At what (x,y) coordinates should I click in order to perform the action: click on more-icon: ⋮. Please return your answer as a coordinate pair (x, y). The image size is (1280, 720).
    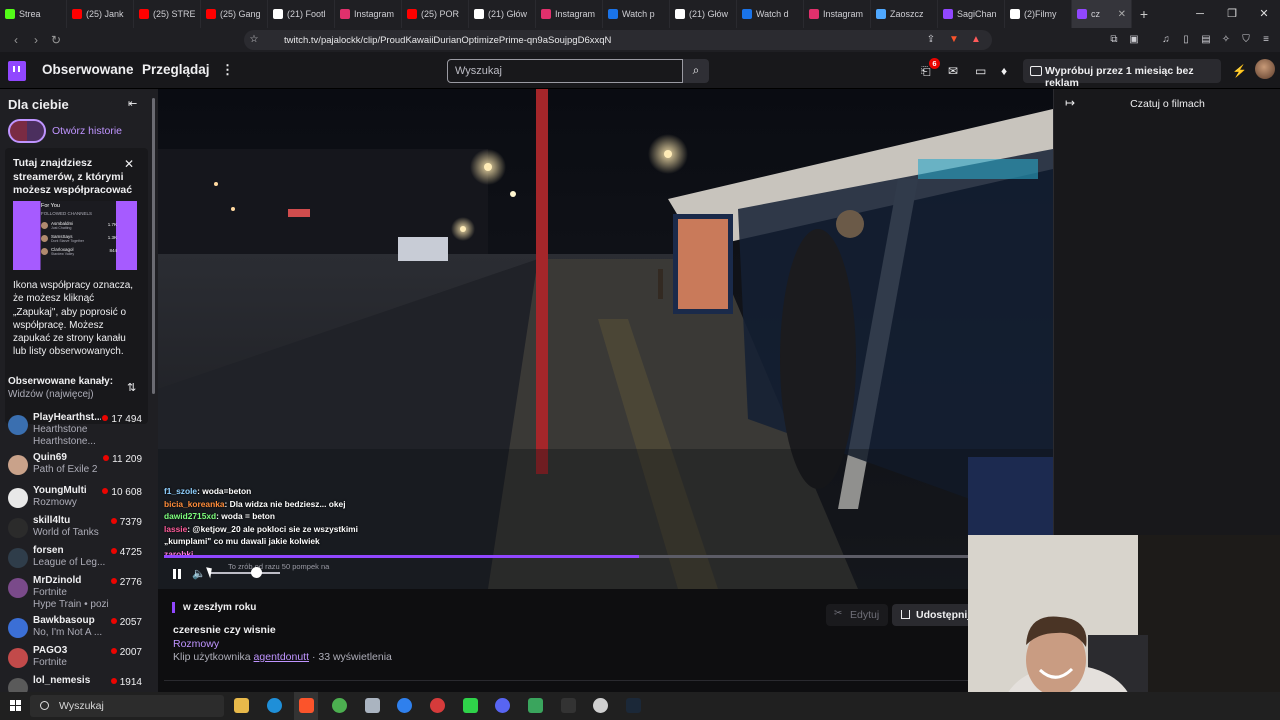
    Looking at the image, I should click on (227, 70).